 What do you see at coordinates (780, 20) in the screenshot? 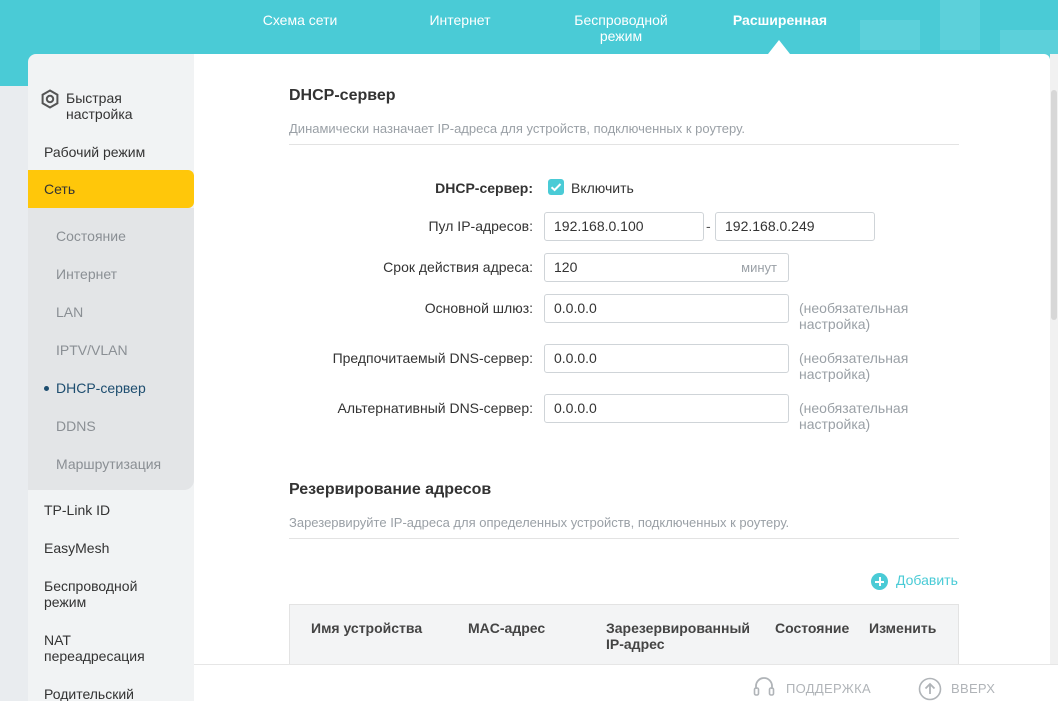
I see `nav-tab-advanced: Расширенная` at bounding box center [780, 20].